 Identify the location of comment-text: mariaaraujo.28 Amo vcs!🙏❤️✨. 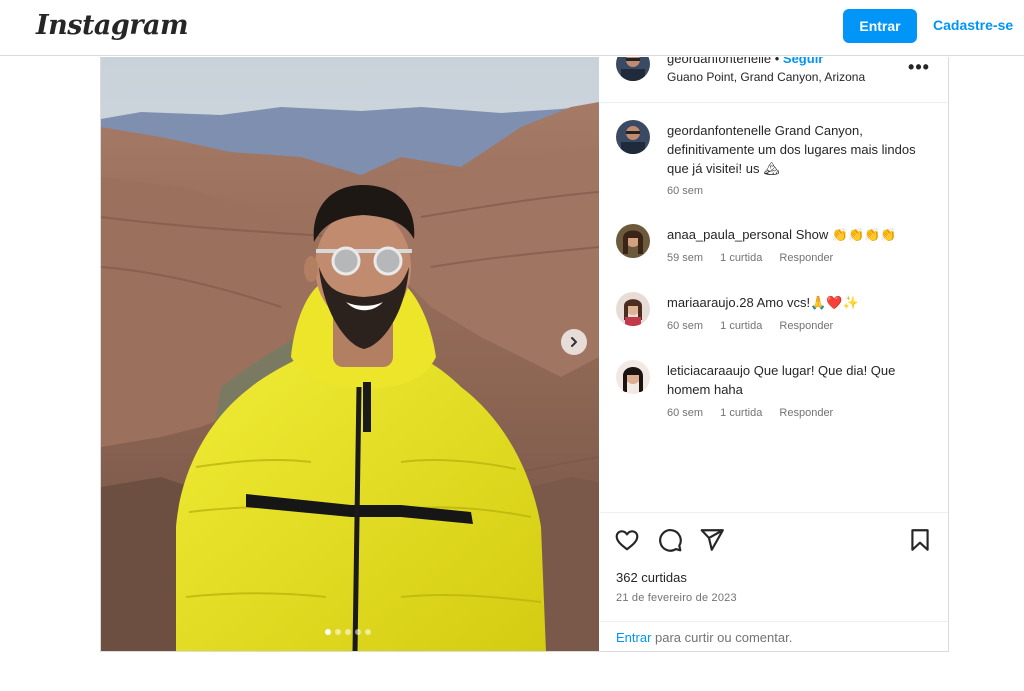
(802, 302).